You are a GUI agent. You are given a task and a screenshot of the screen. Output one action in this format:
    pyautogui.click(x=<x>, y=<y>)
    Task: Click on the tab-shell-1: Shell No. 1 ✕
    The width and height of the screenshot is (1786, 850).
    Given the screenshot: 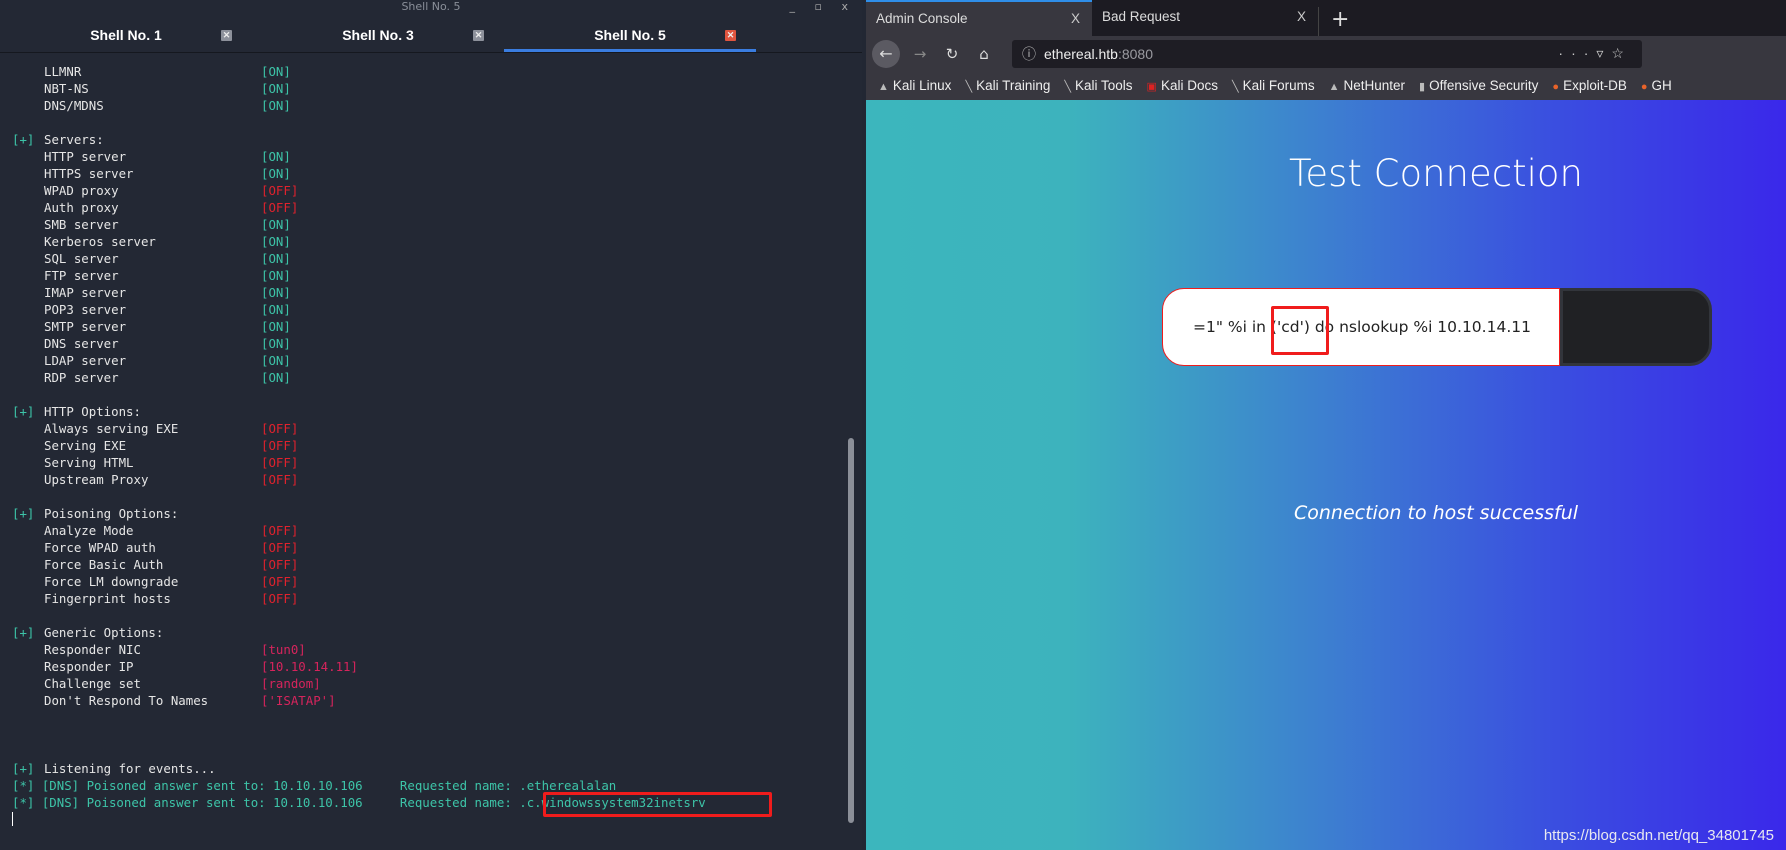 What is the action you would take?
    pyautogui.click(x=126, y=34)
    